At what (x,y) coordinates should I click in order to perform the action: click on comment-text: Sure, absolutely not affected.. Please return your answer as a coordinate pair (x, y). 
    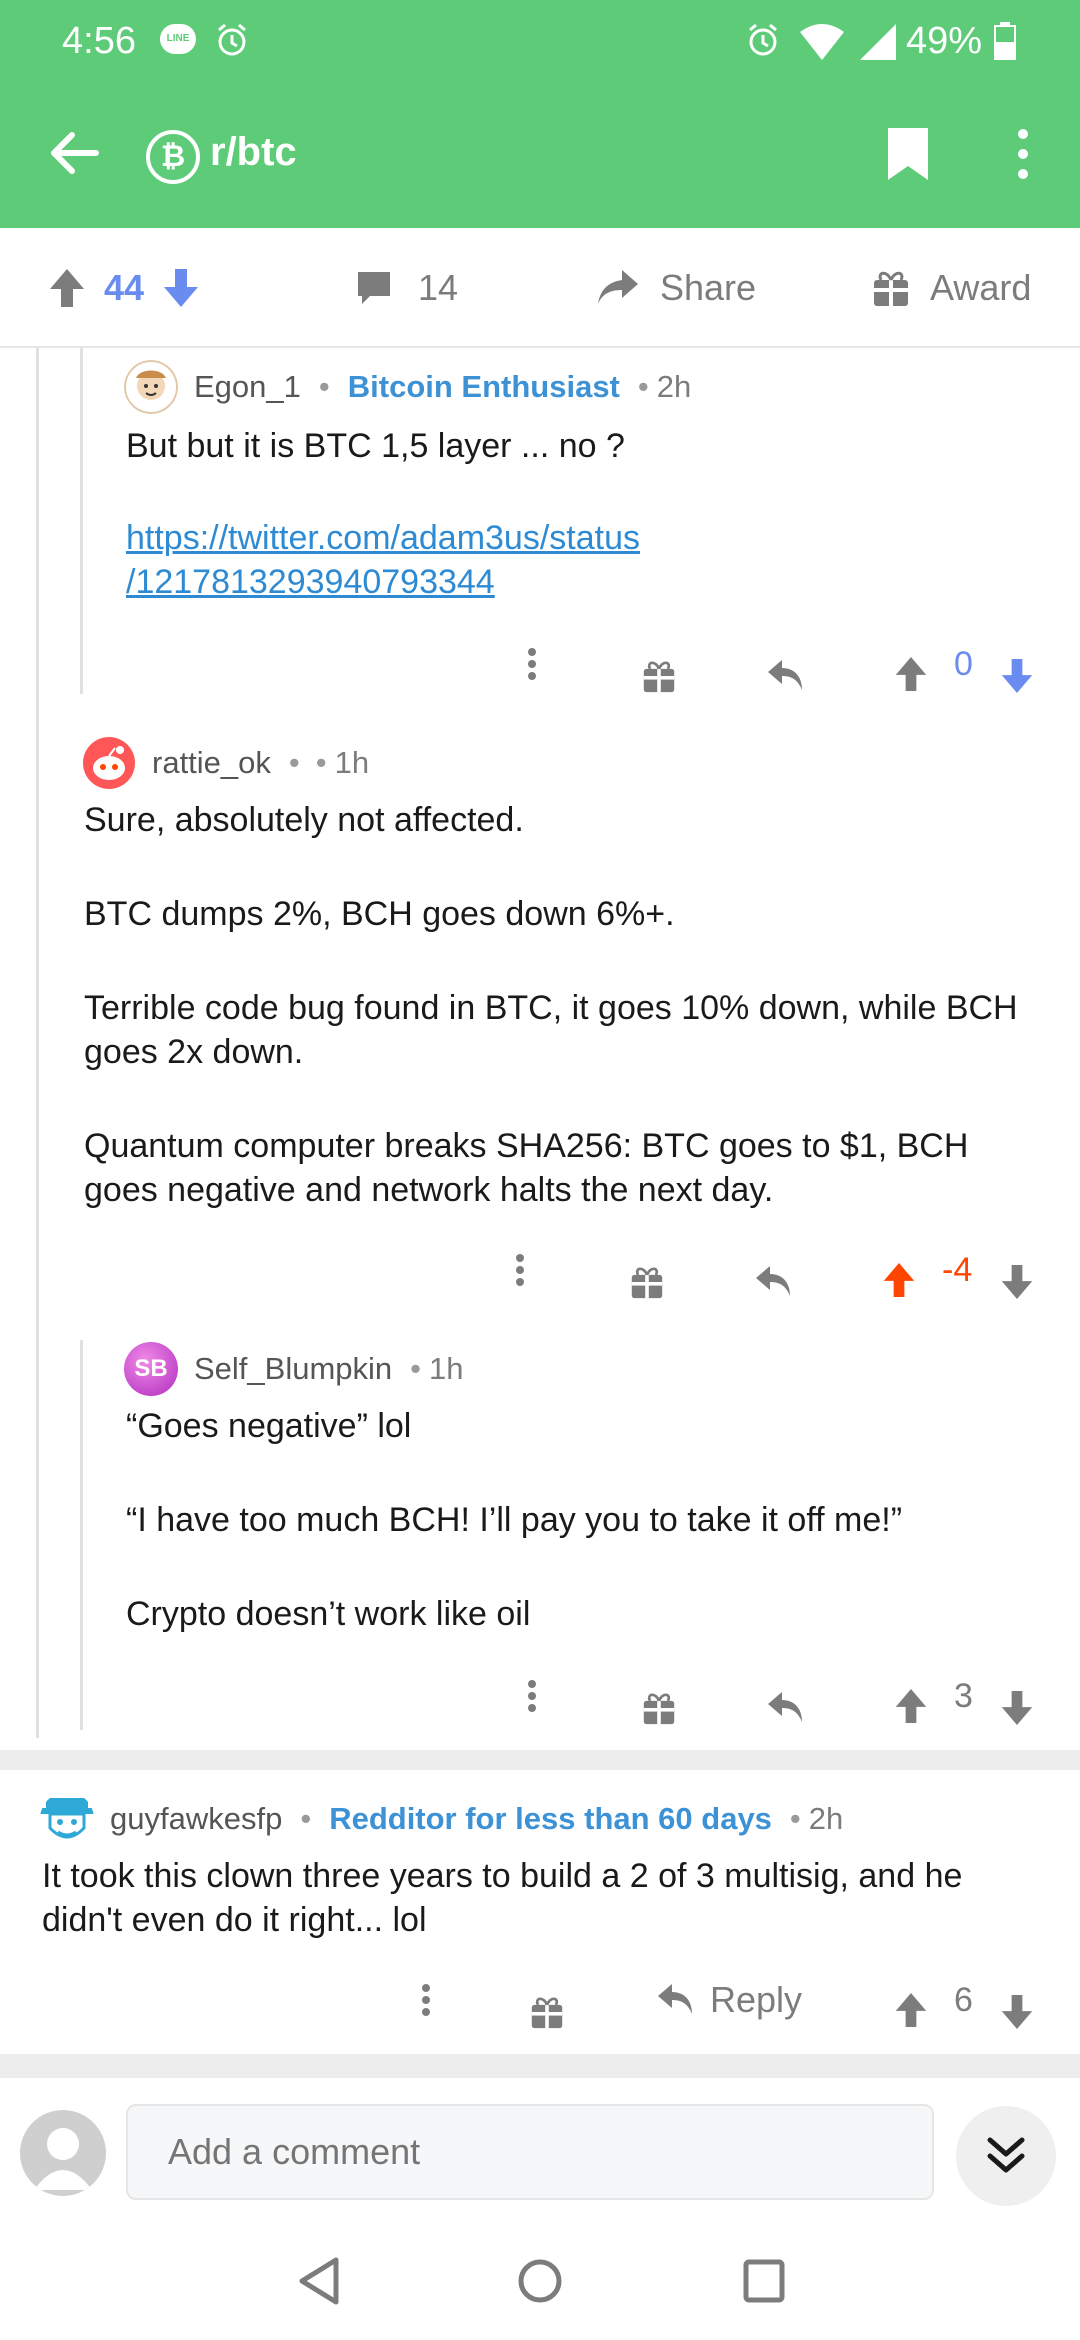
    Looking at the image, I should click on (304, 820).